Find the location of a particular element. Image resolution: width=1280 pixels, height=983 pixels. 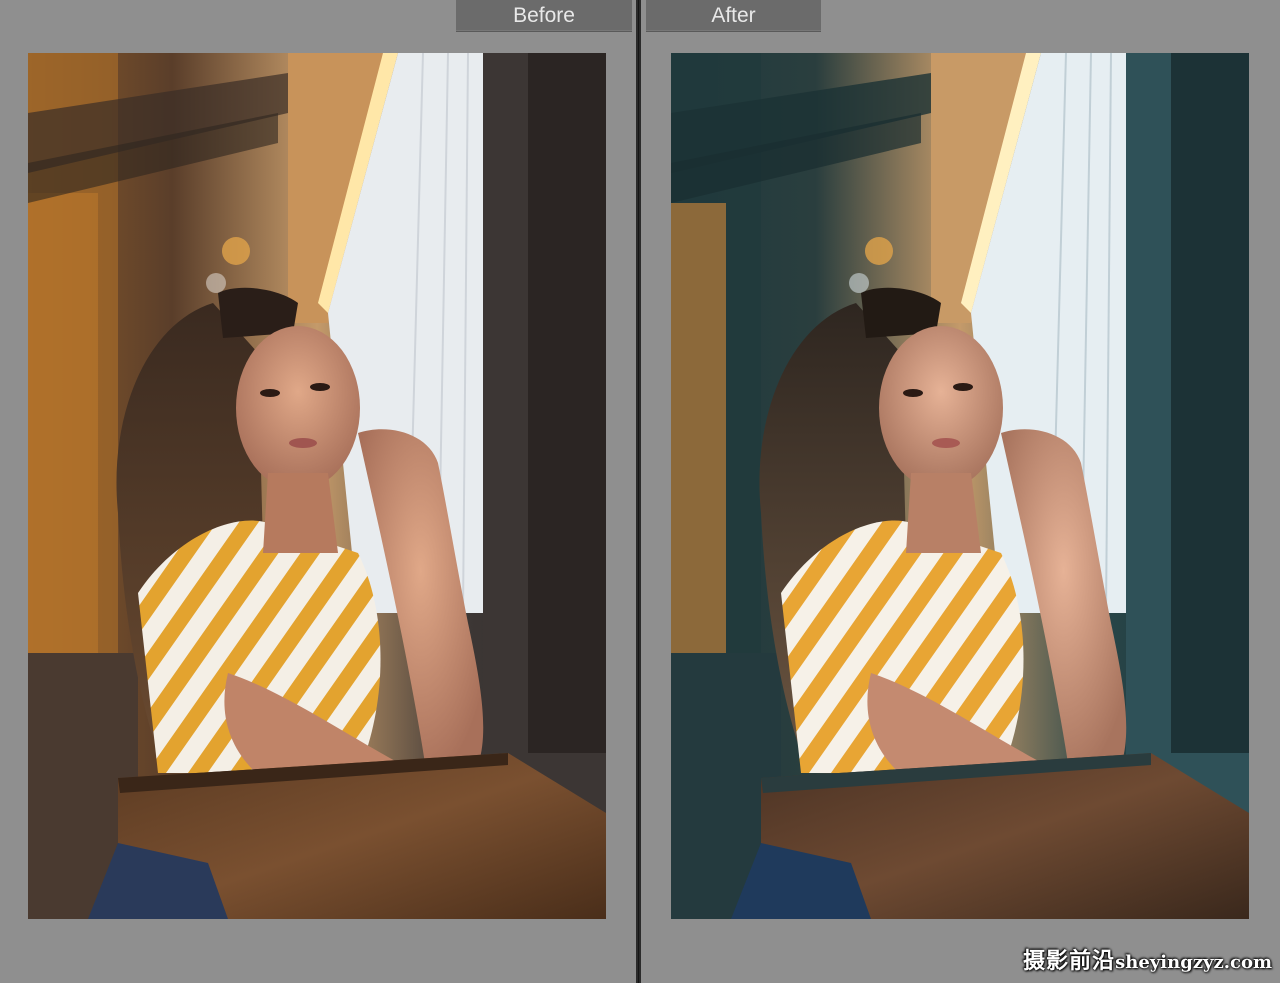

after-tab: After is located at coordinates (733, 16).